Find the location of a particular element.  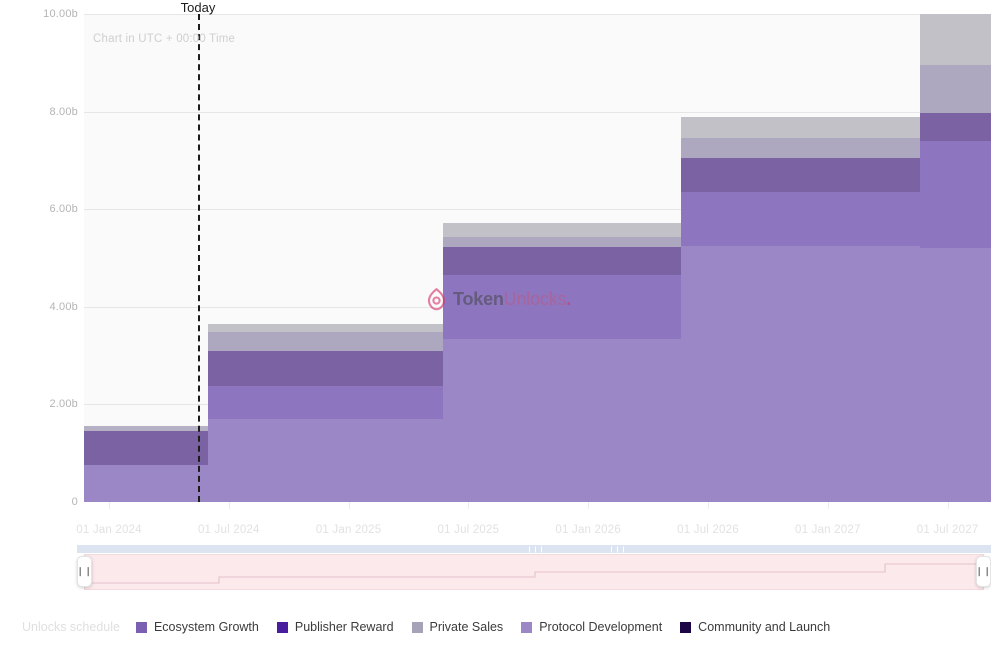

legend-item: Private Sales is located at coordinates (457, 627).